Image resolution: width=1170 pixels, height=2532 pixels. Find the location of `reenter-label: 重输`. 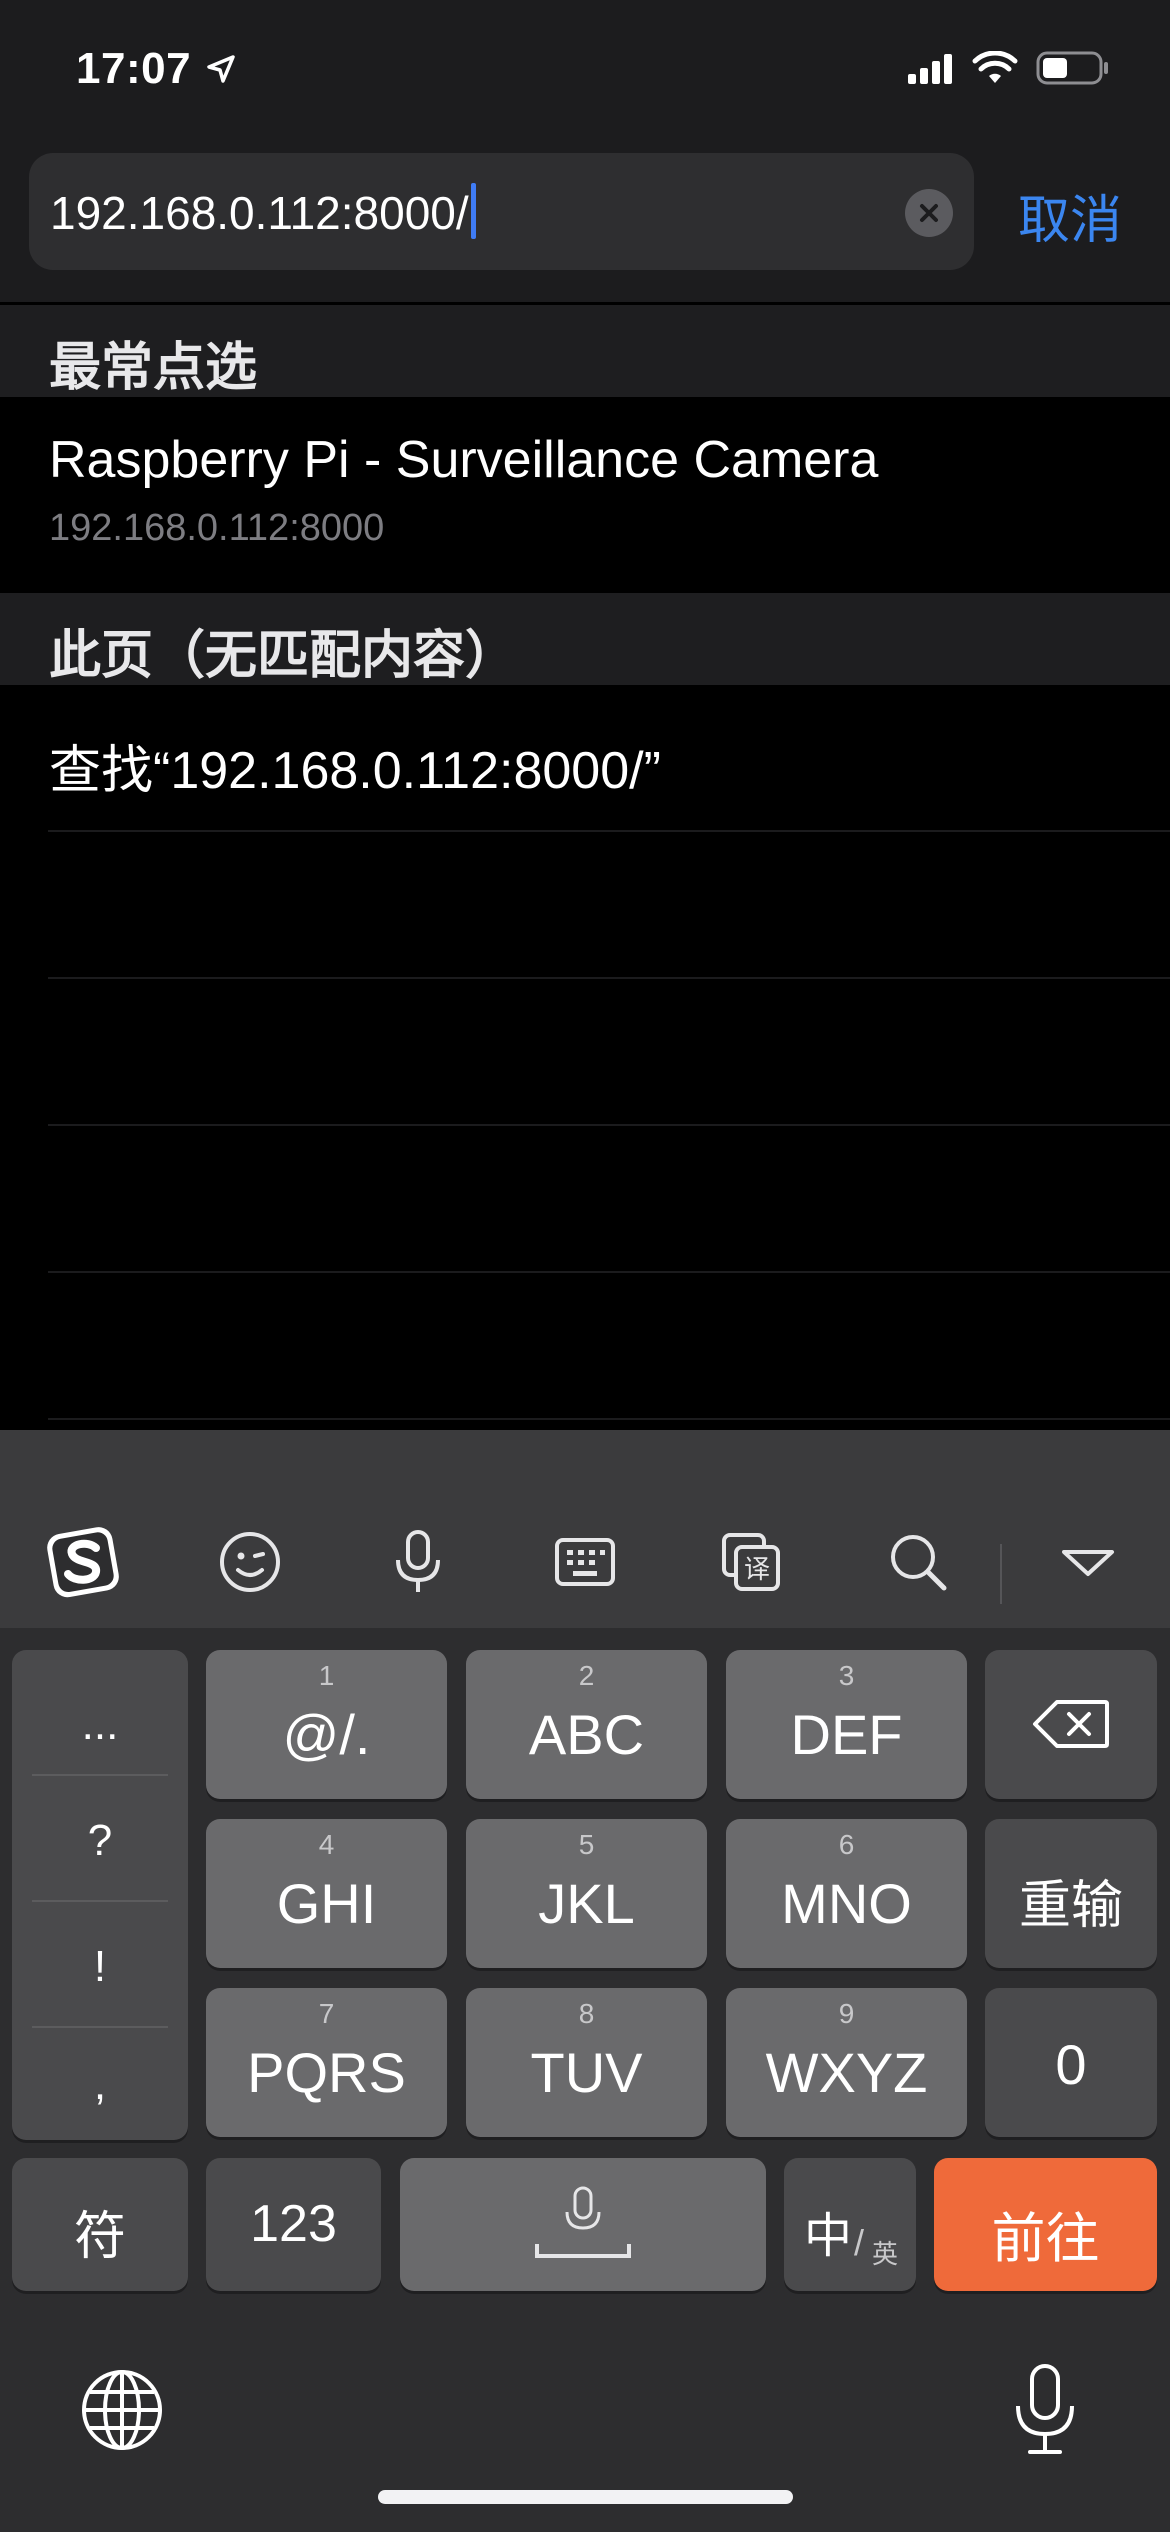

reenter-label: 重输 is located at coordinates (1070, 1906).